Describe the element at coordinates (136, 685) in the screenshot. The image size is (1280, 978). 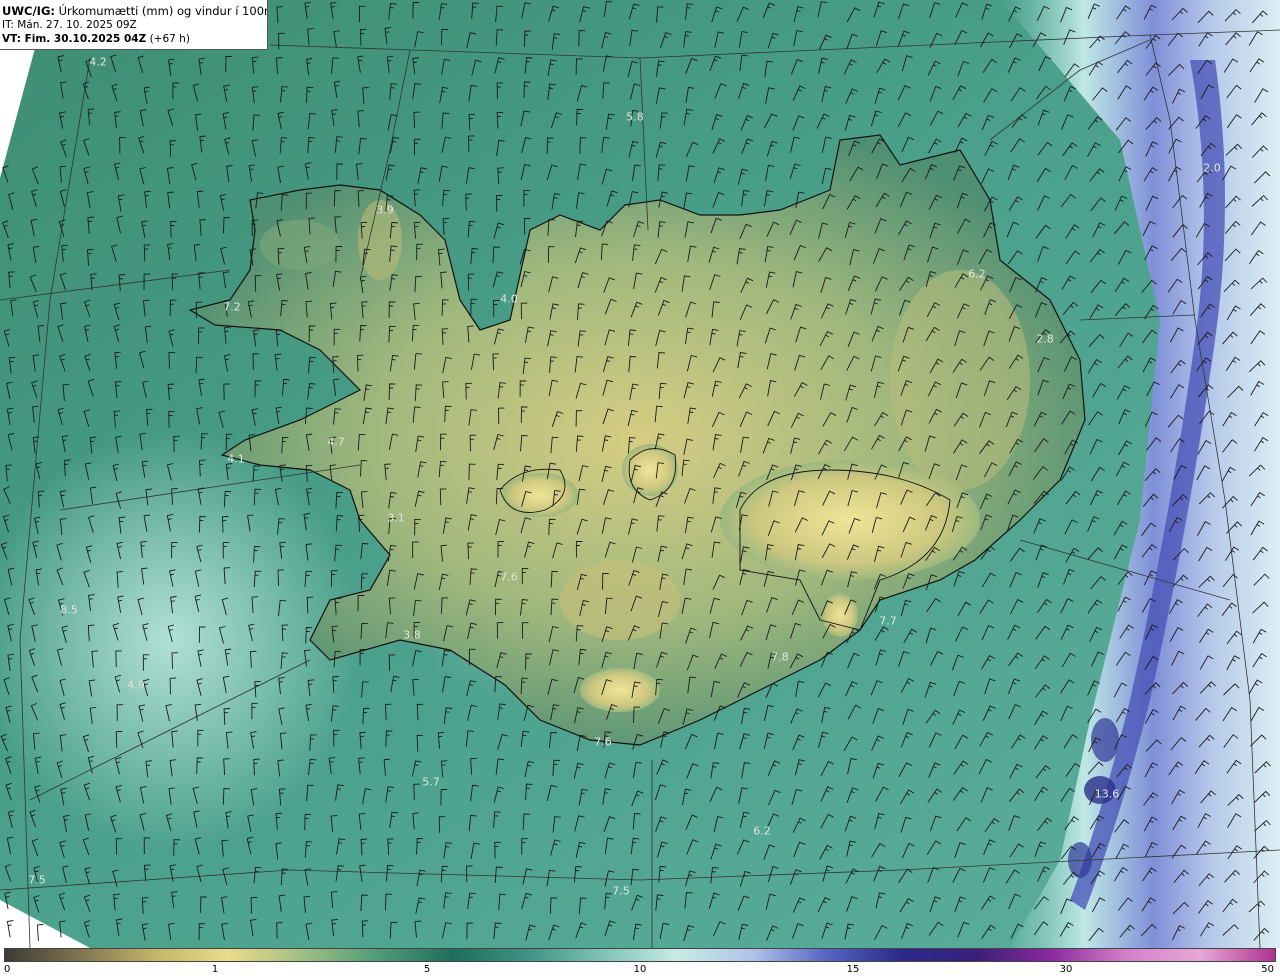
I see `value-label: 4.9` at that location.